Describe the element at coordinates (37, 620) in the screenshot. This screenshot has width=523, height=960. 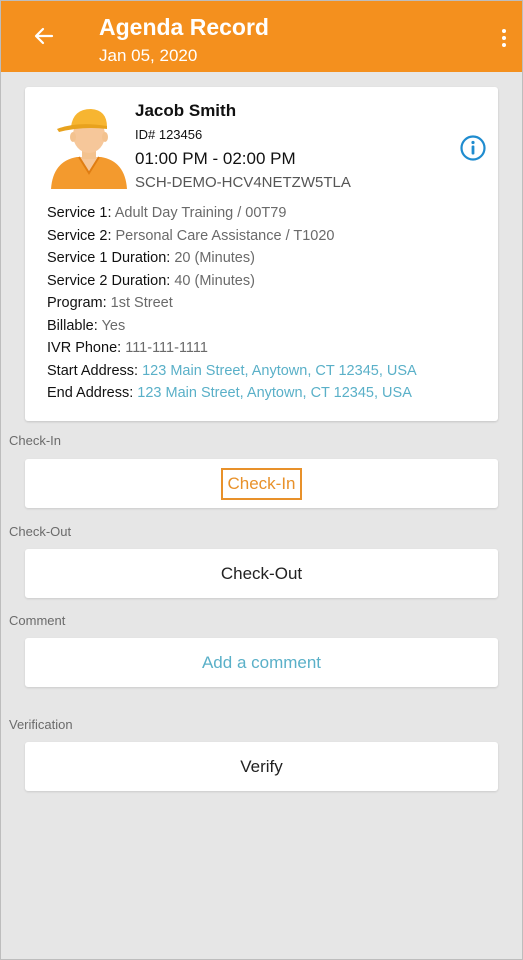
I see `comment-section-label: Comment` at that location.